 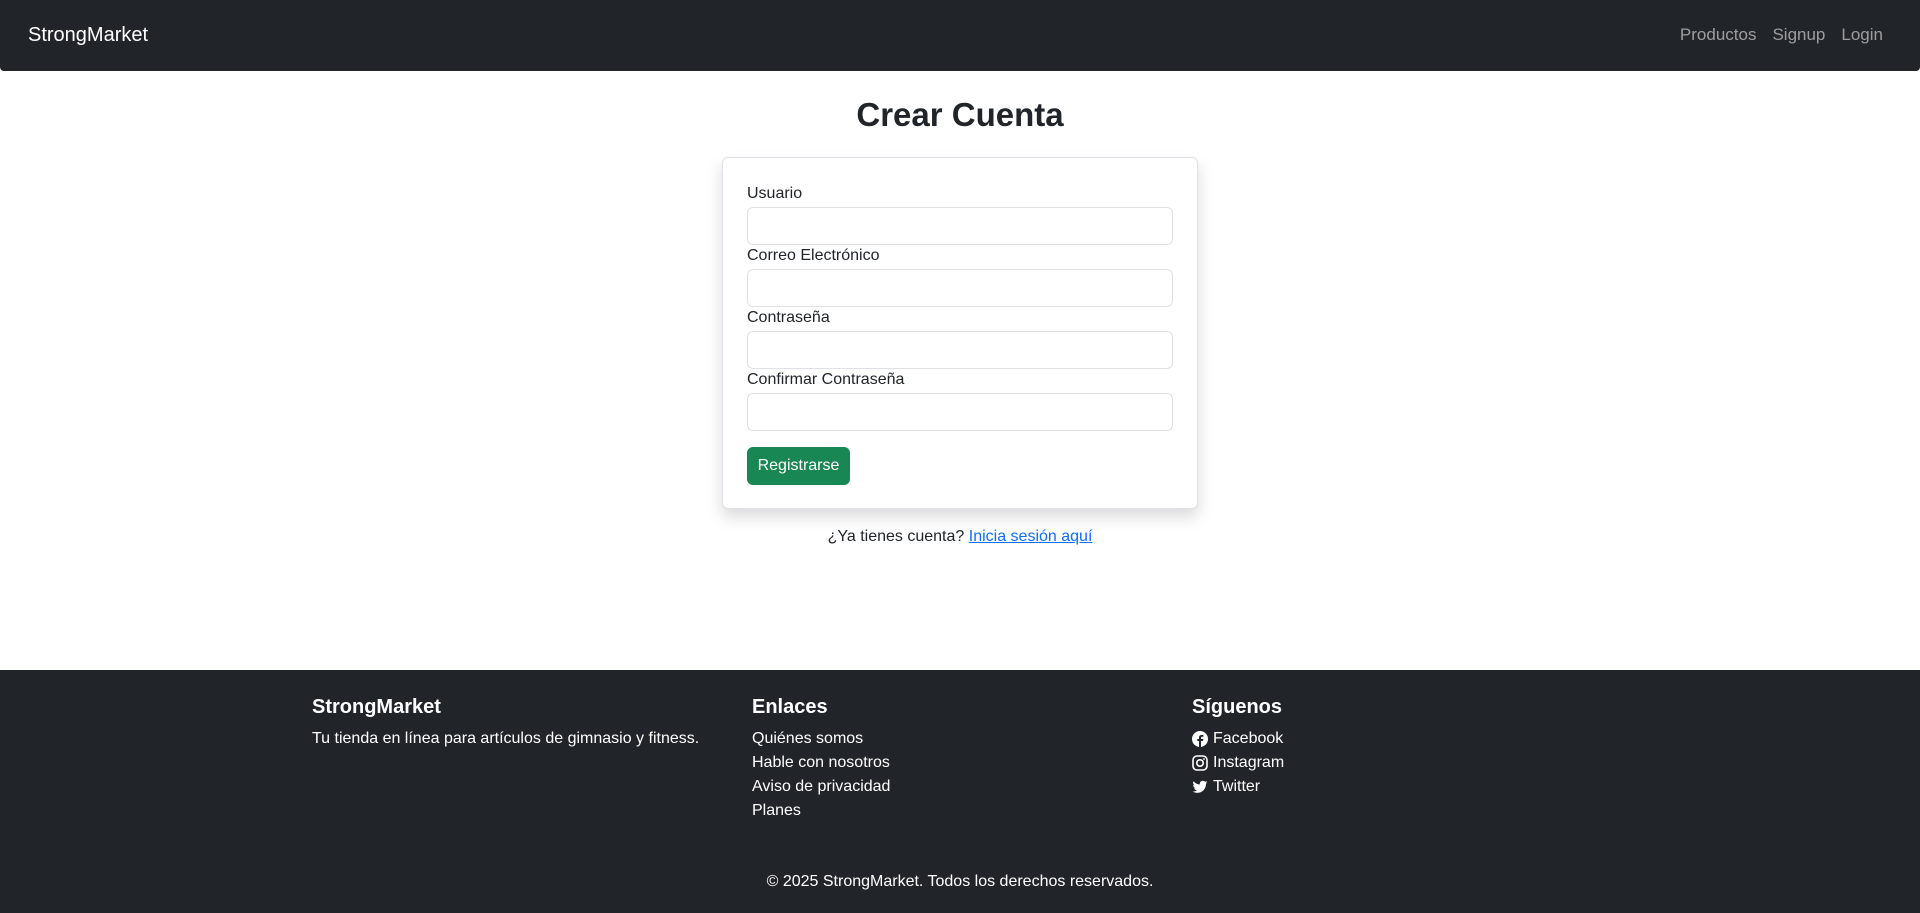 I want to click on social-link-instagram: Instagram, so click(x=1238, y=763).